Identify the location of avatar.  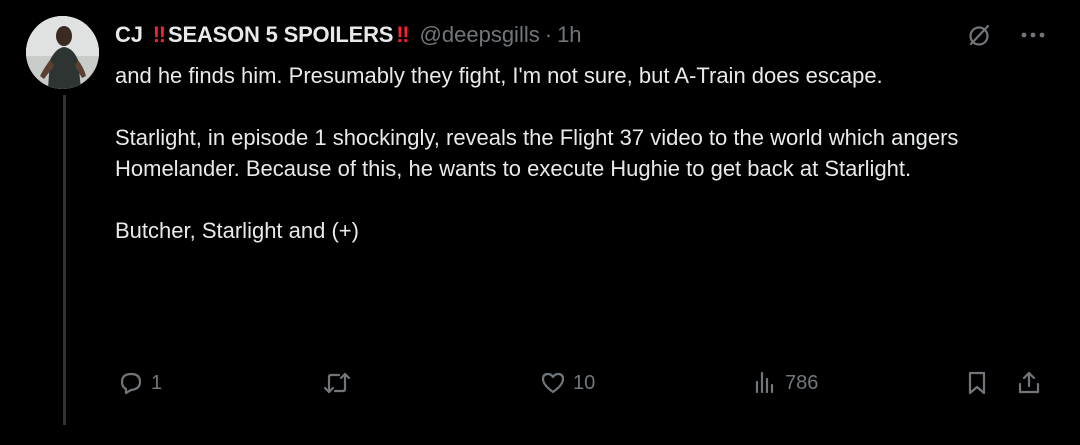
(62, 52).